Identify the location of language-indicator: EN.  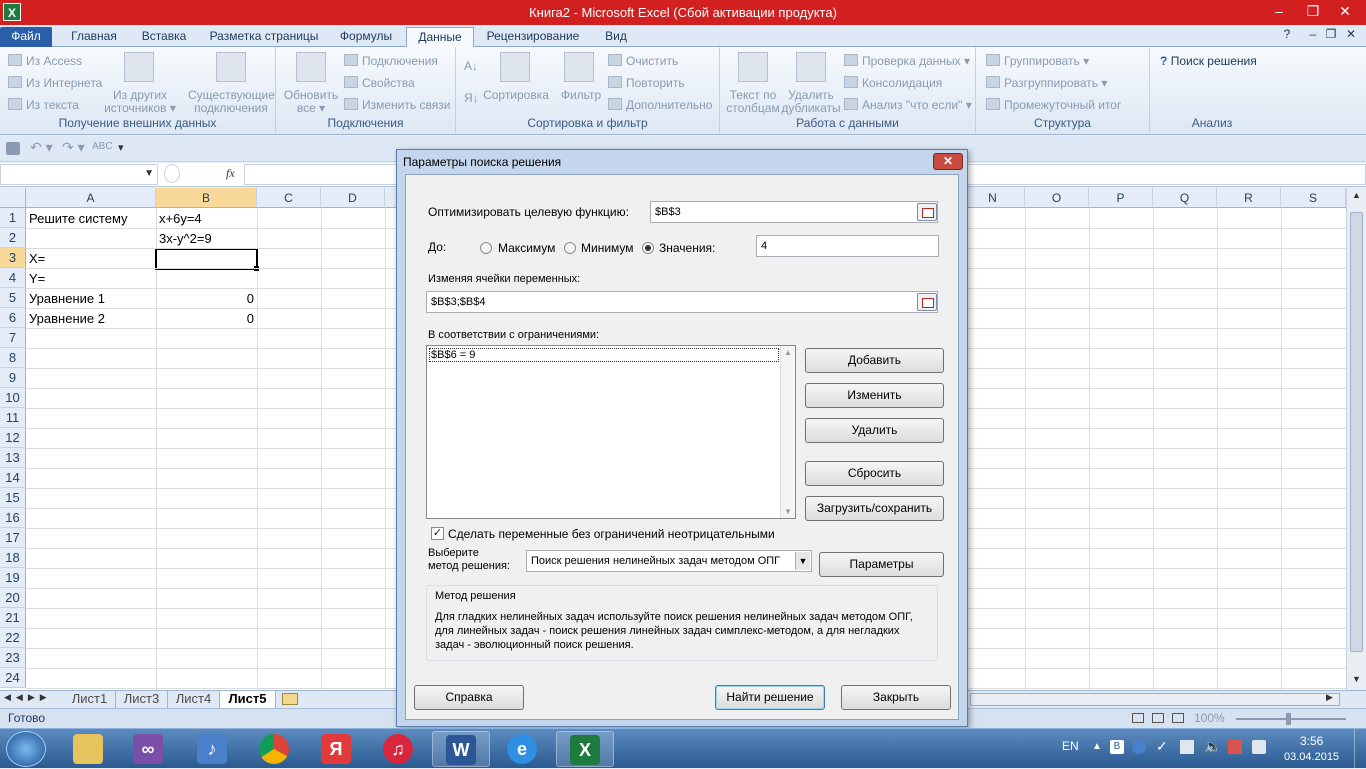
(1070, 746).